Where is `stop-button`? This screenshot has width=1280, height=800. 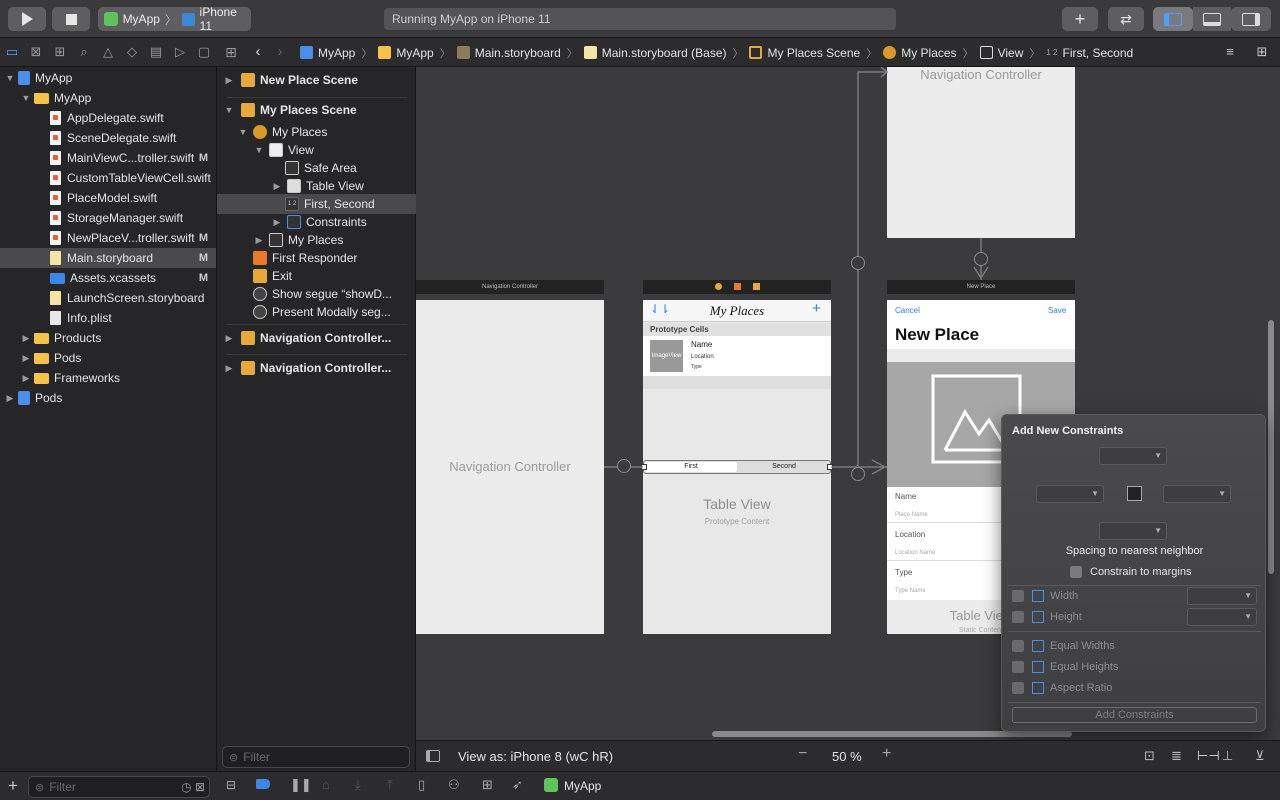
stop-button is located at coordinates (71, 19).